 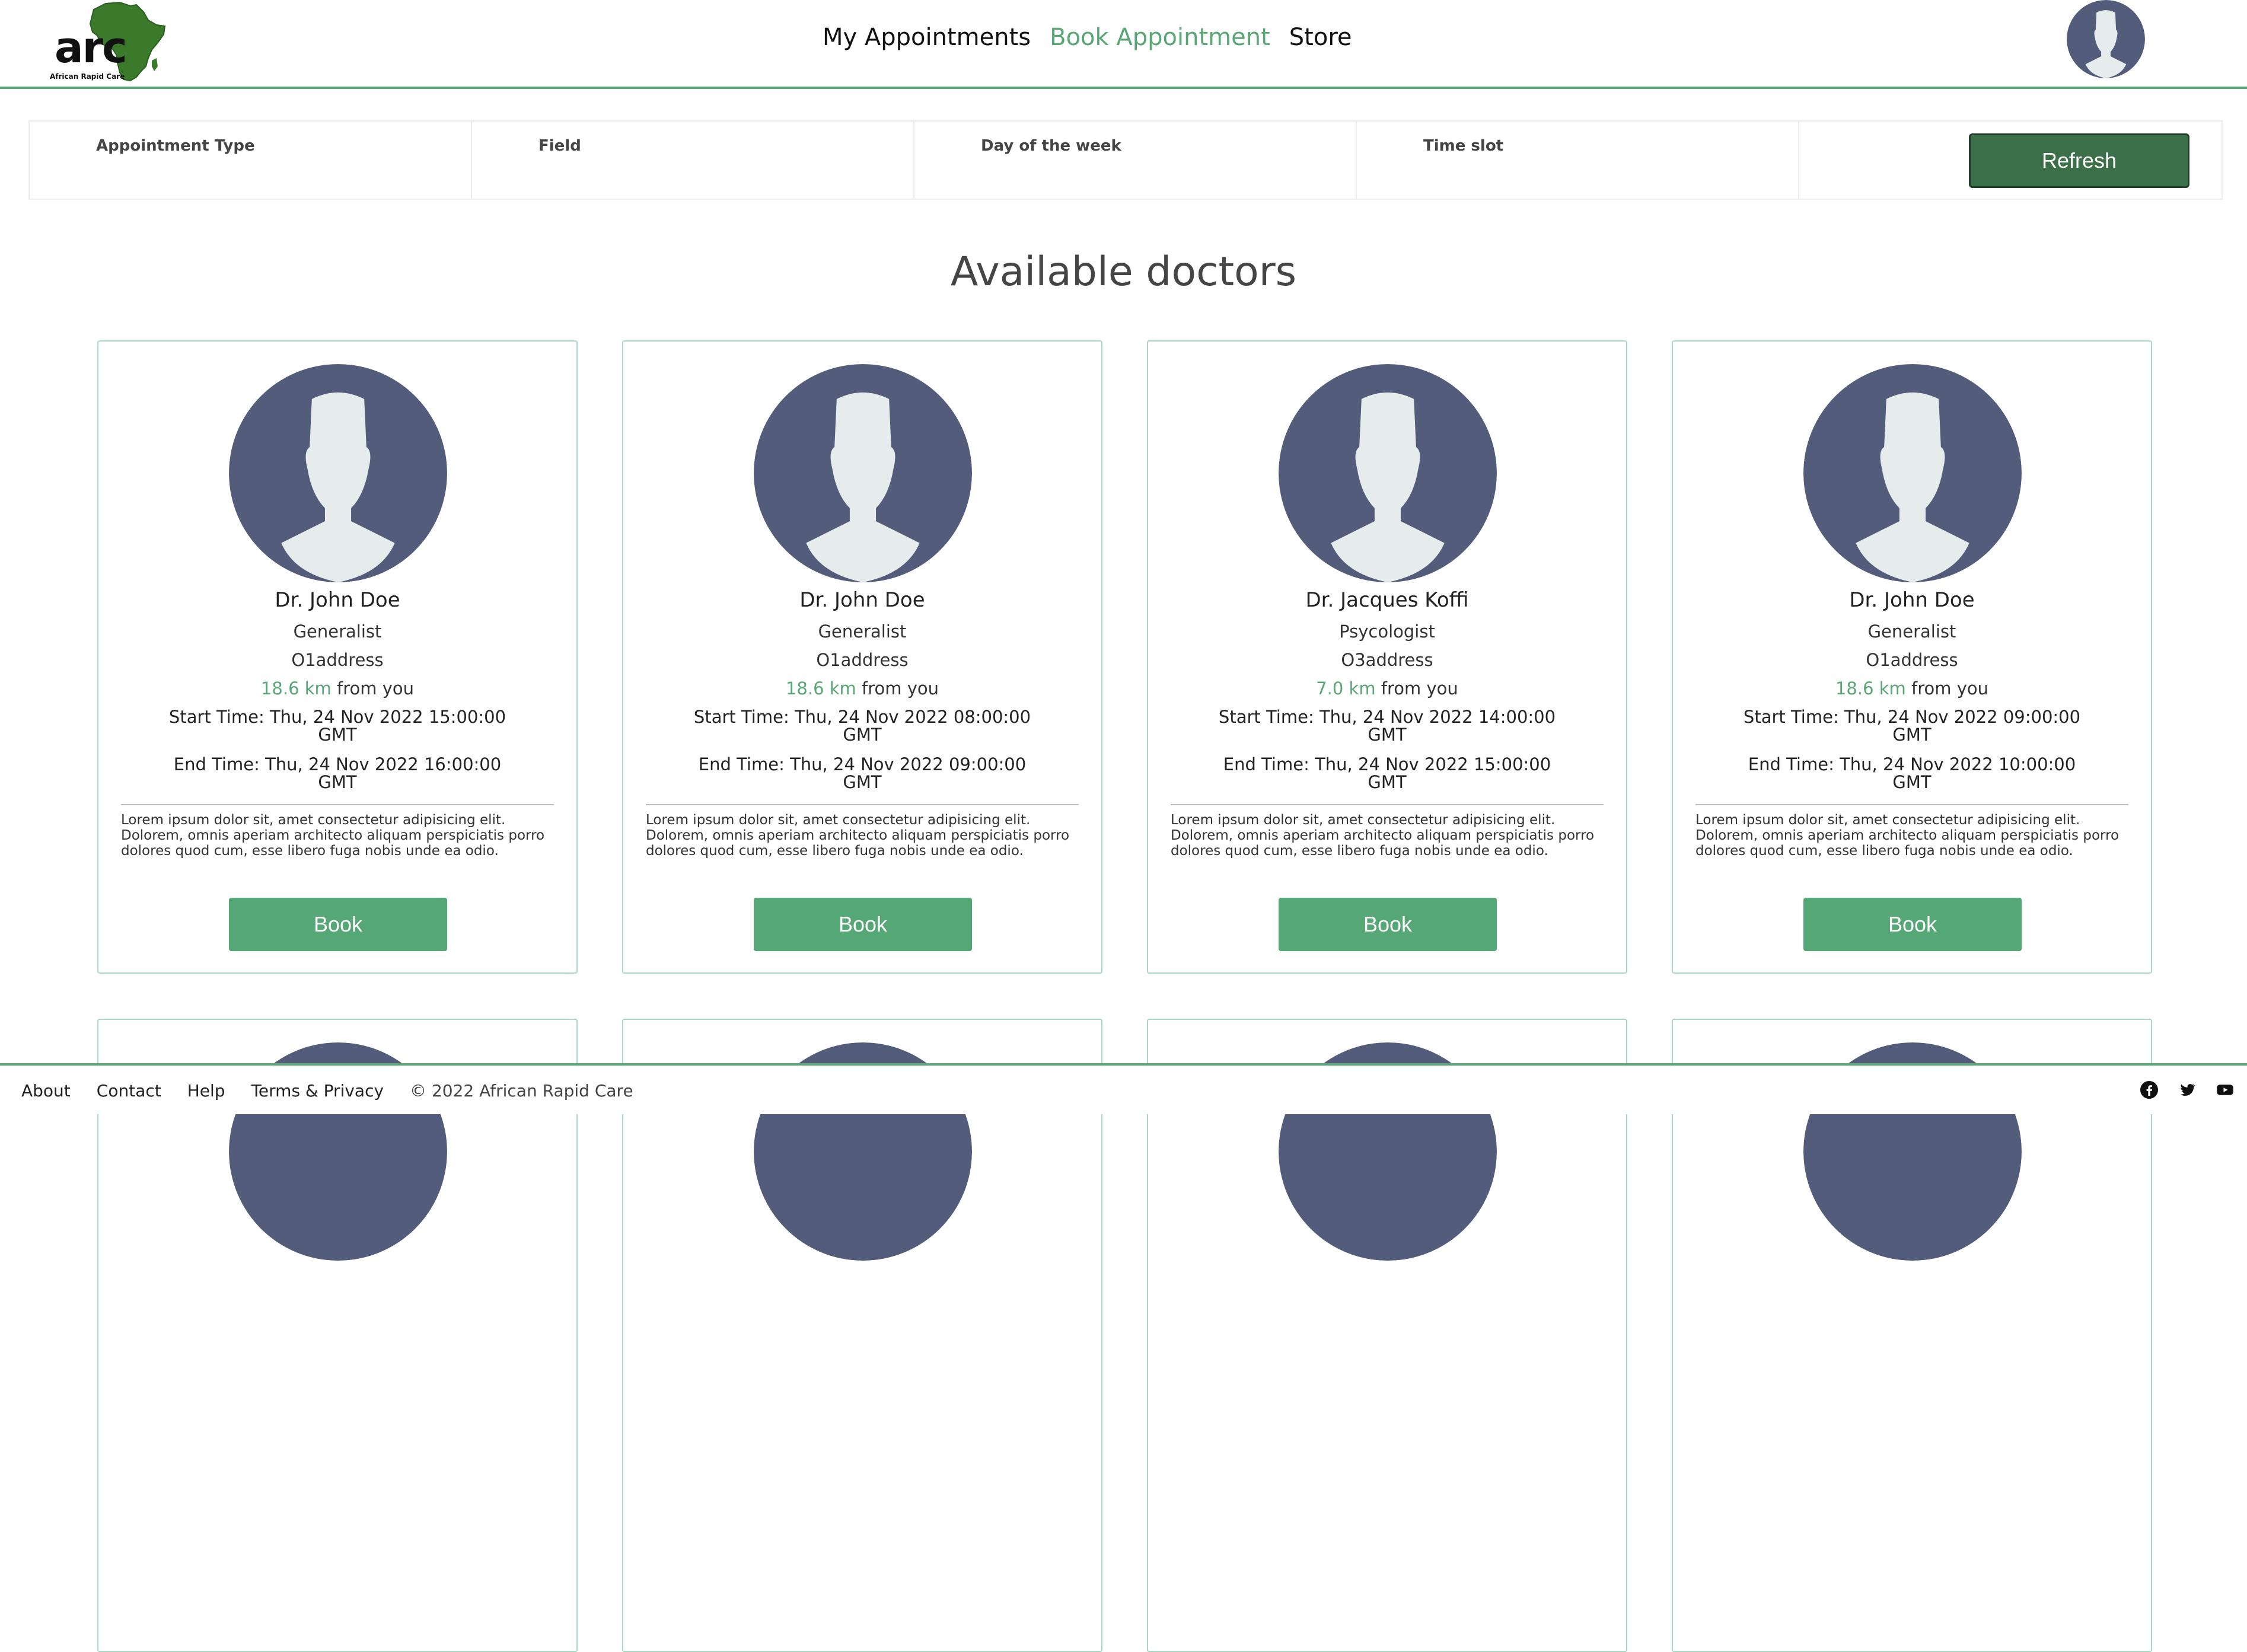 What do you see at coordinates (521, 1091) in the screenshot?
I see `footer-copyright: © 2022 African Rapid Care` at bounding box center [521, 1091].